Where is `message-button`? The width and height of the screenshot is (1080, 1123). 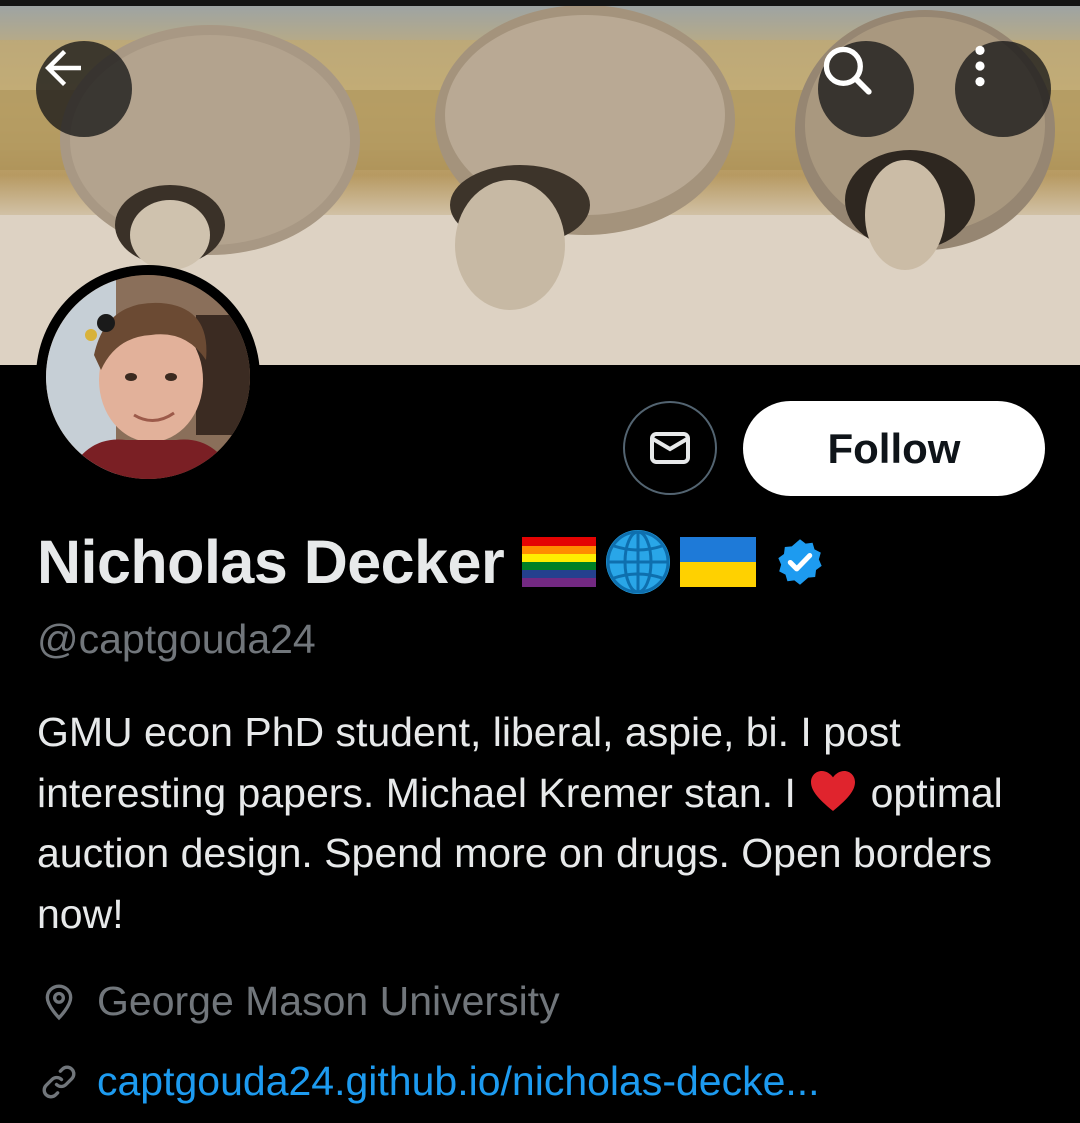
message-button is located at coordinates (670, 448).